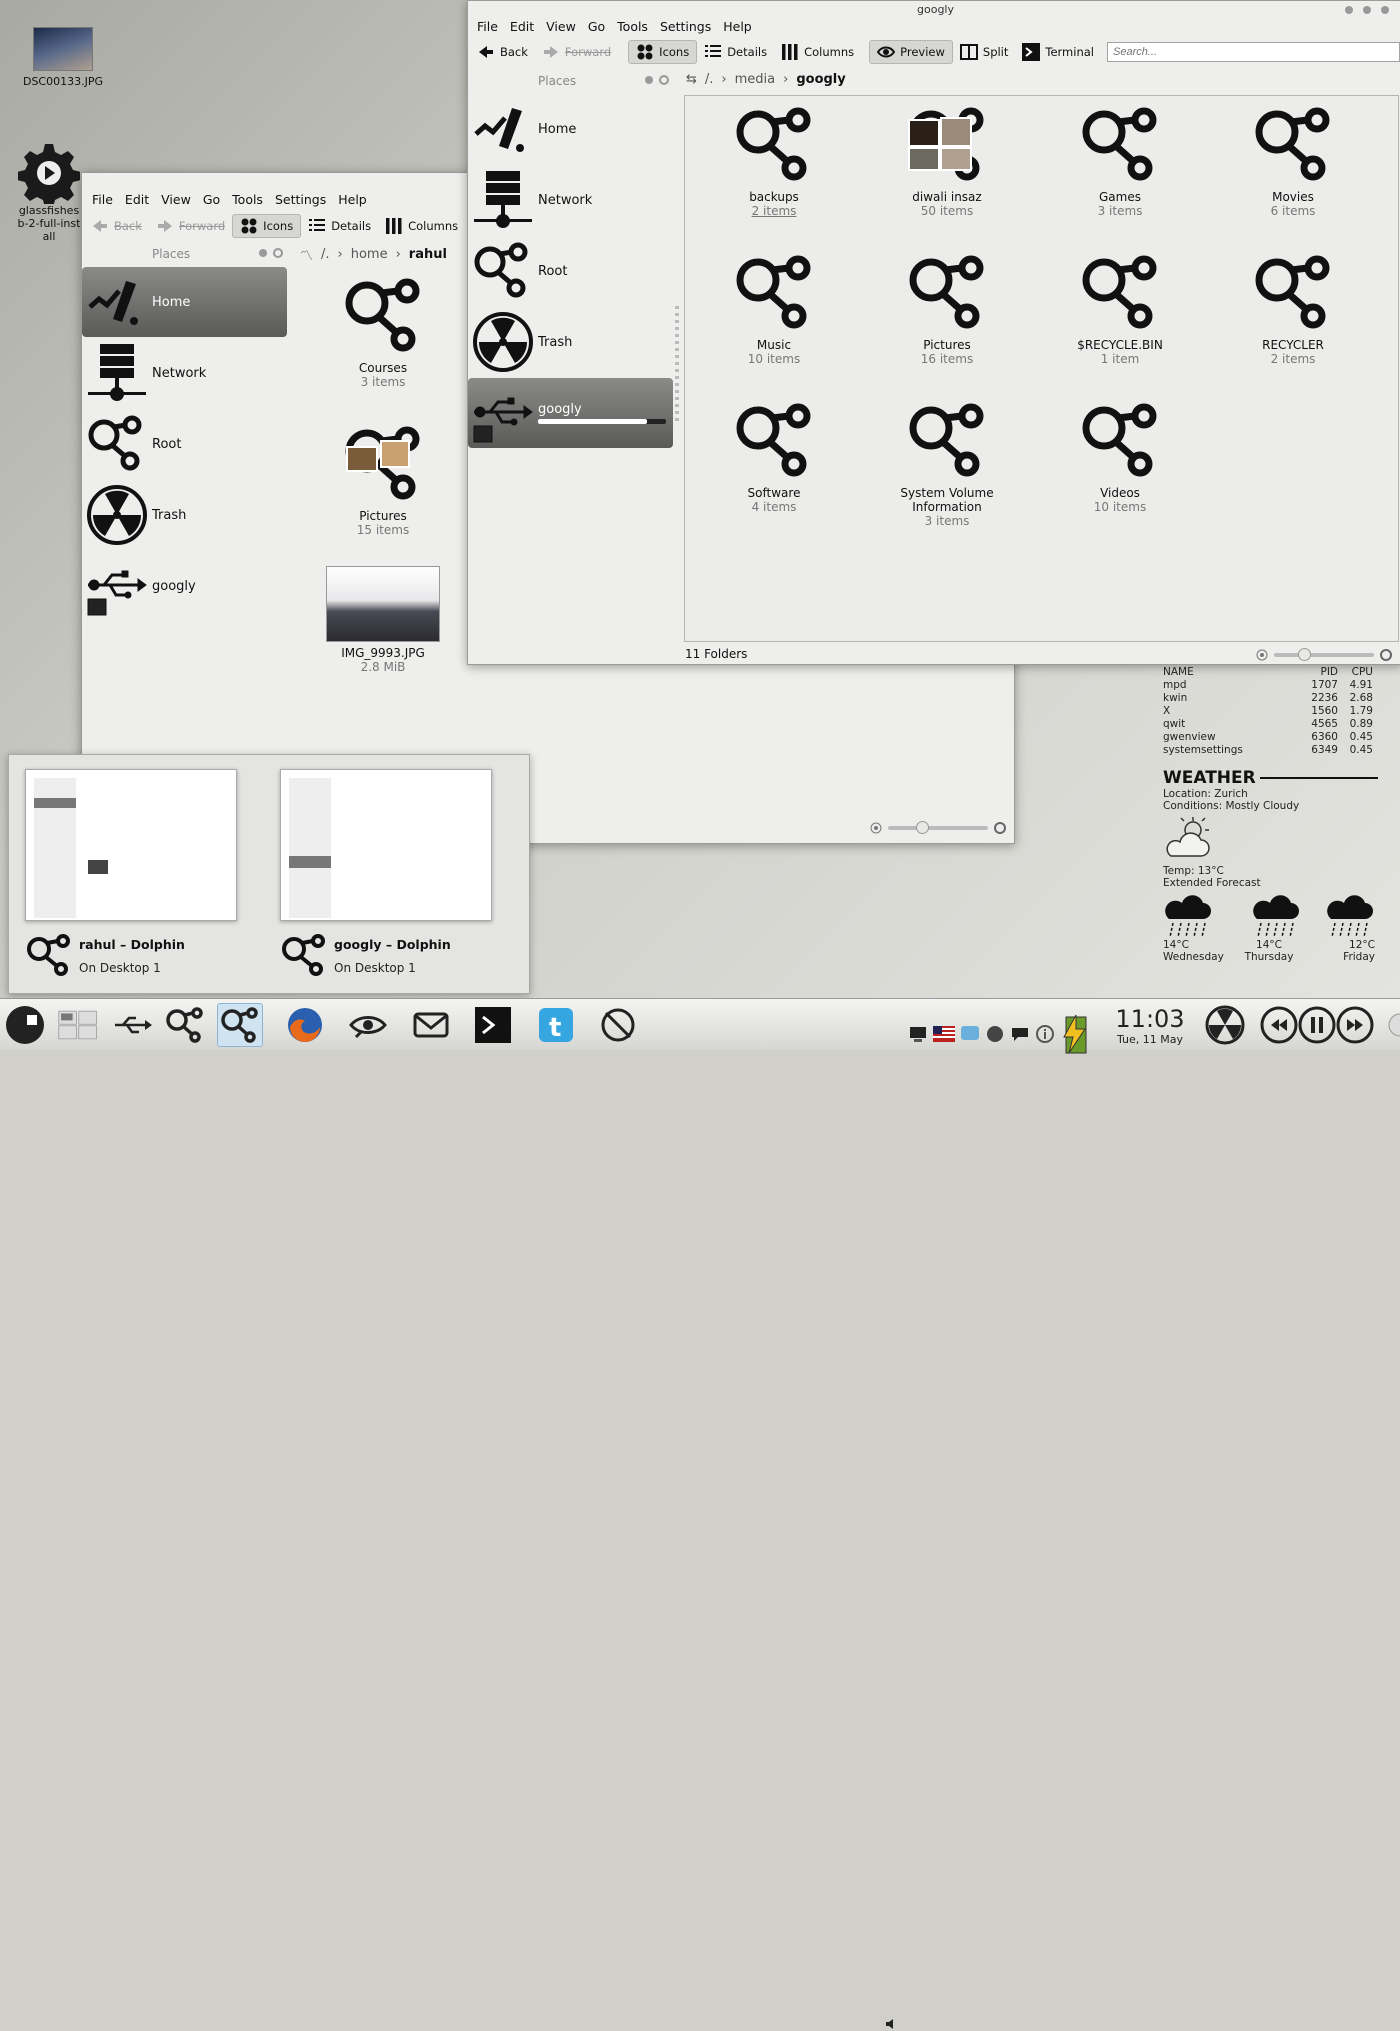 This screenshot has width=1400, height=2031. What do you see at coordinates (240, 1025) in the screenshot?
I see `taskbar-dolphin-googly` at bounding box center [240, 1025].